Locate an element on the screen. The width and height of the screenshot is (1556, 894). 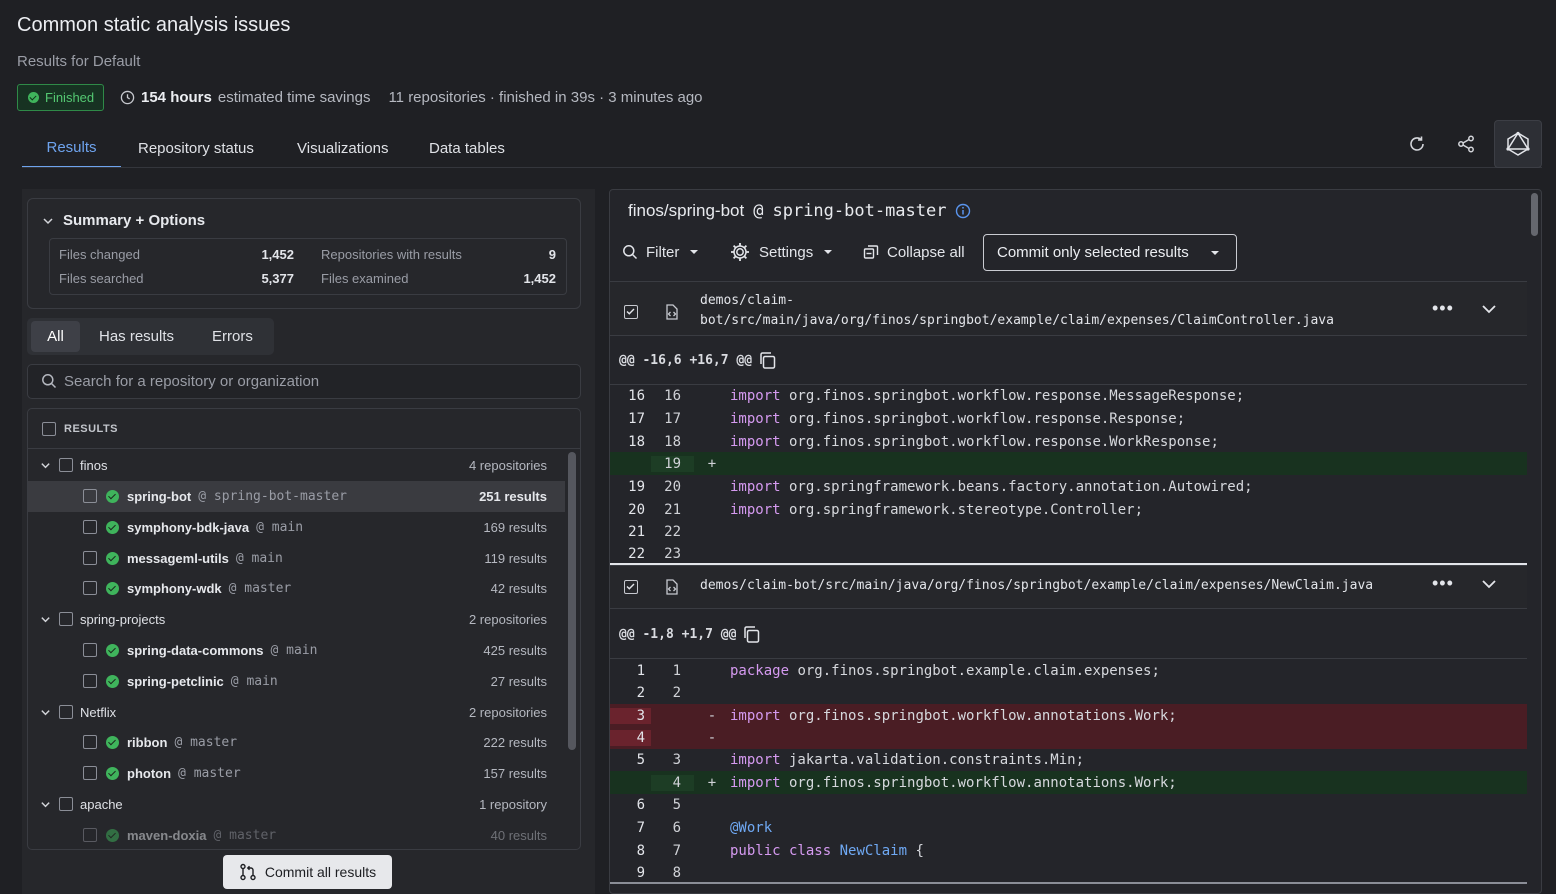
collapse-all-button: Collapse all is located at coordinates (914, 252).